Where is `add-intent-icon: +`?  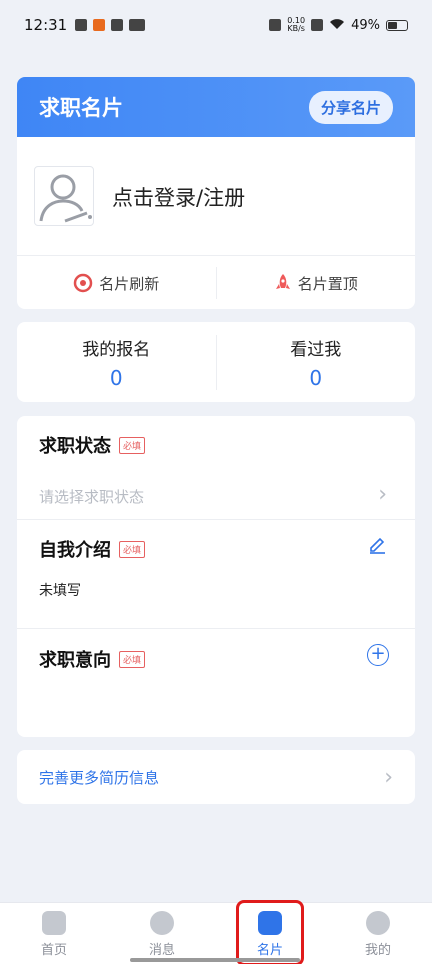
add-intent-icon: + is located at coordinates (378, 655).